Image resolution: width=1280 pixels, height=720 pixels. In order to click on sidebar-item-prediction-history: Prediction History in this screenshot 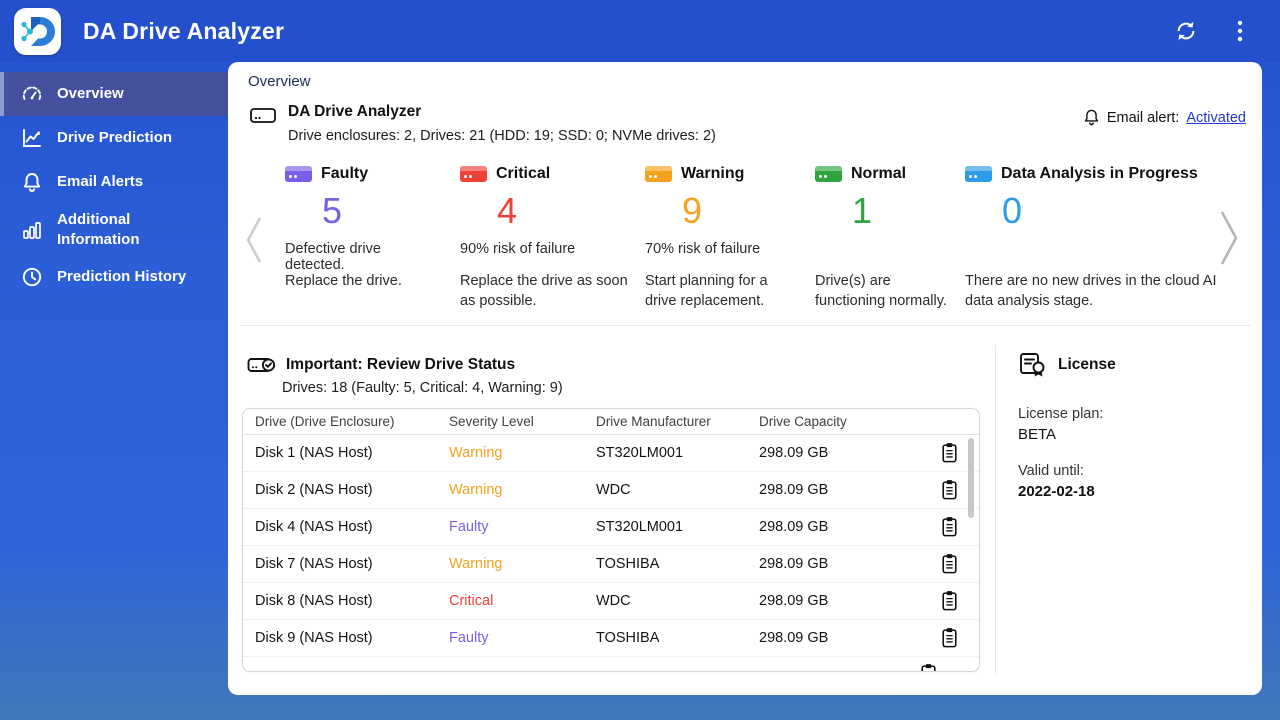, I will do `click(114, 277)`.